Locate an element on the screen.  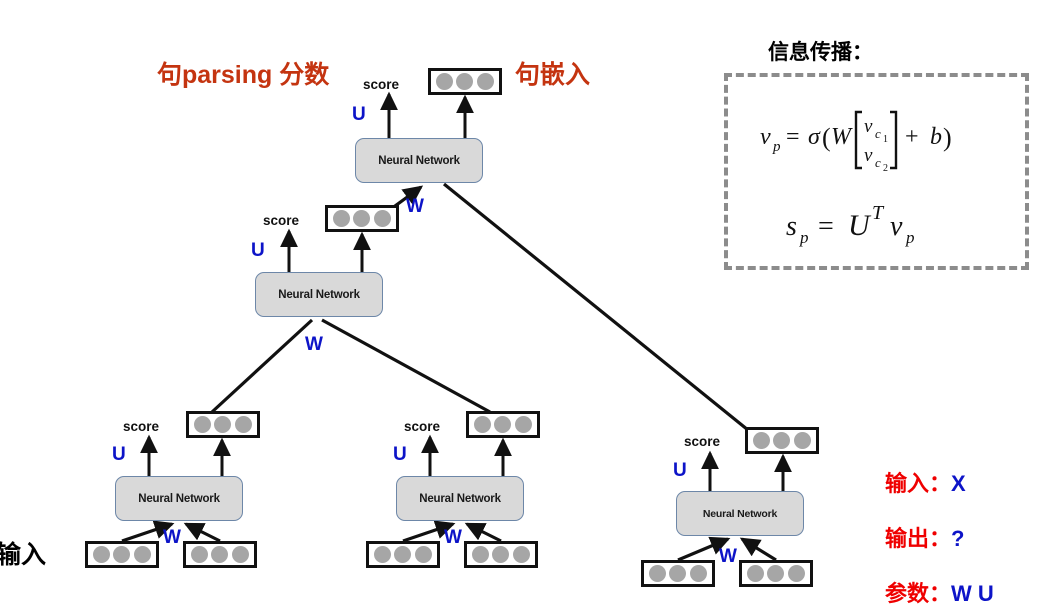
legend-value-parameters: W U is located at coordinates (972, 593).